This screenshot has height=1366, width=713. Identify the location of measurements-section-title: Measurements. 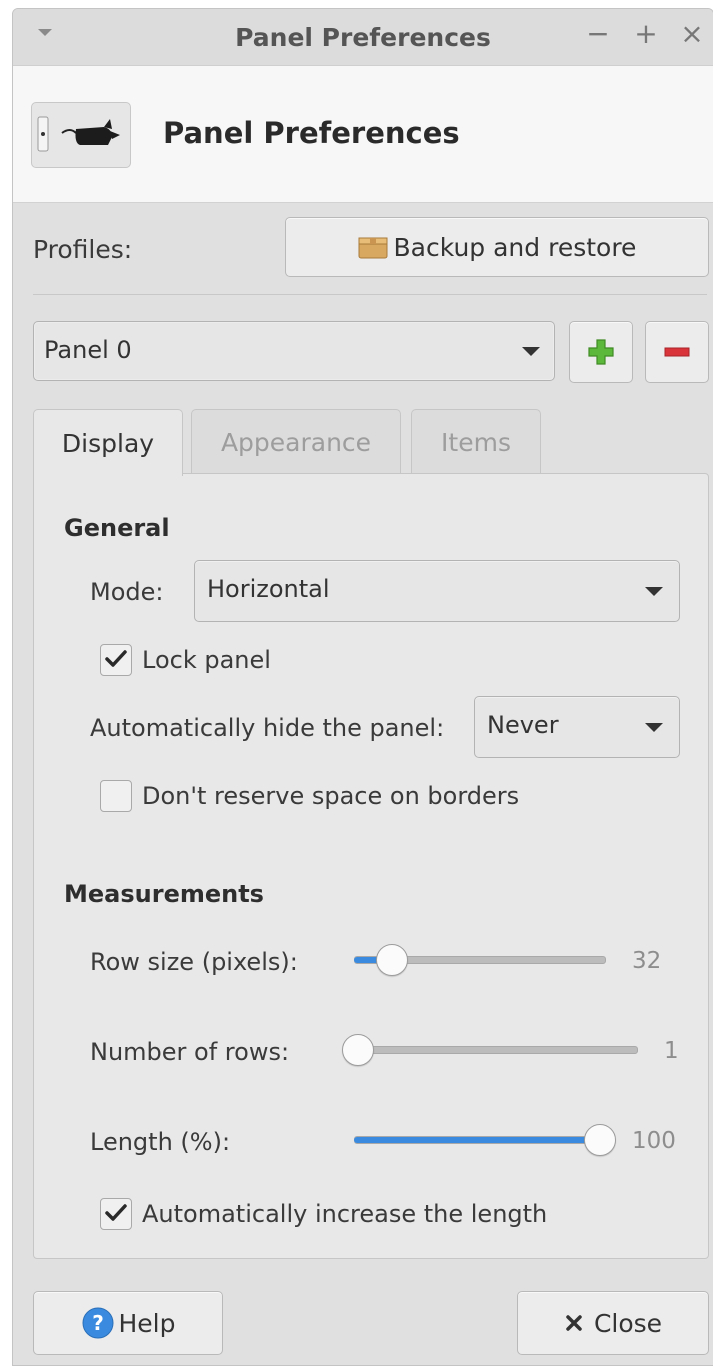
(164, 894).